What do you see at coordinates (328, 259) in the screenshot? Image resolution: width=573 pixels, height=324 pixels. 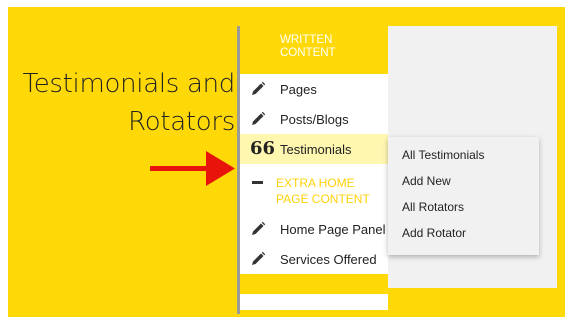 I see `menu-item-label: Services Offered` at bounding box center [328, 259].